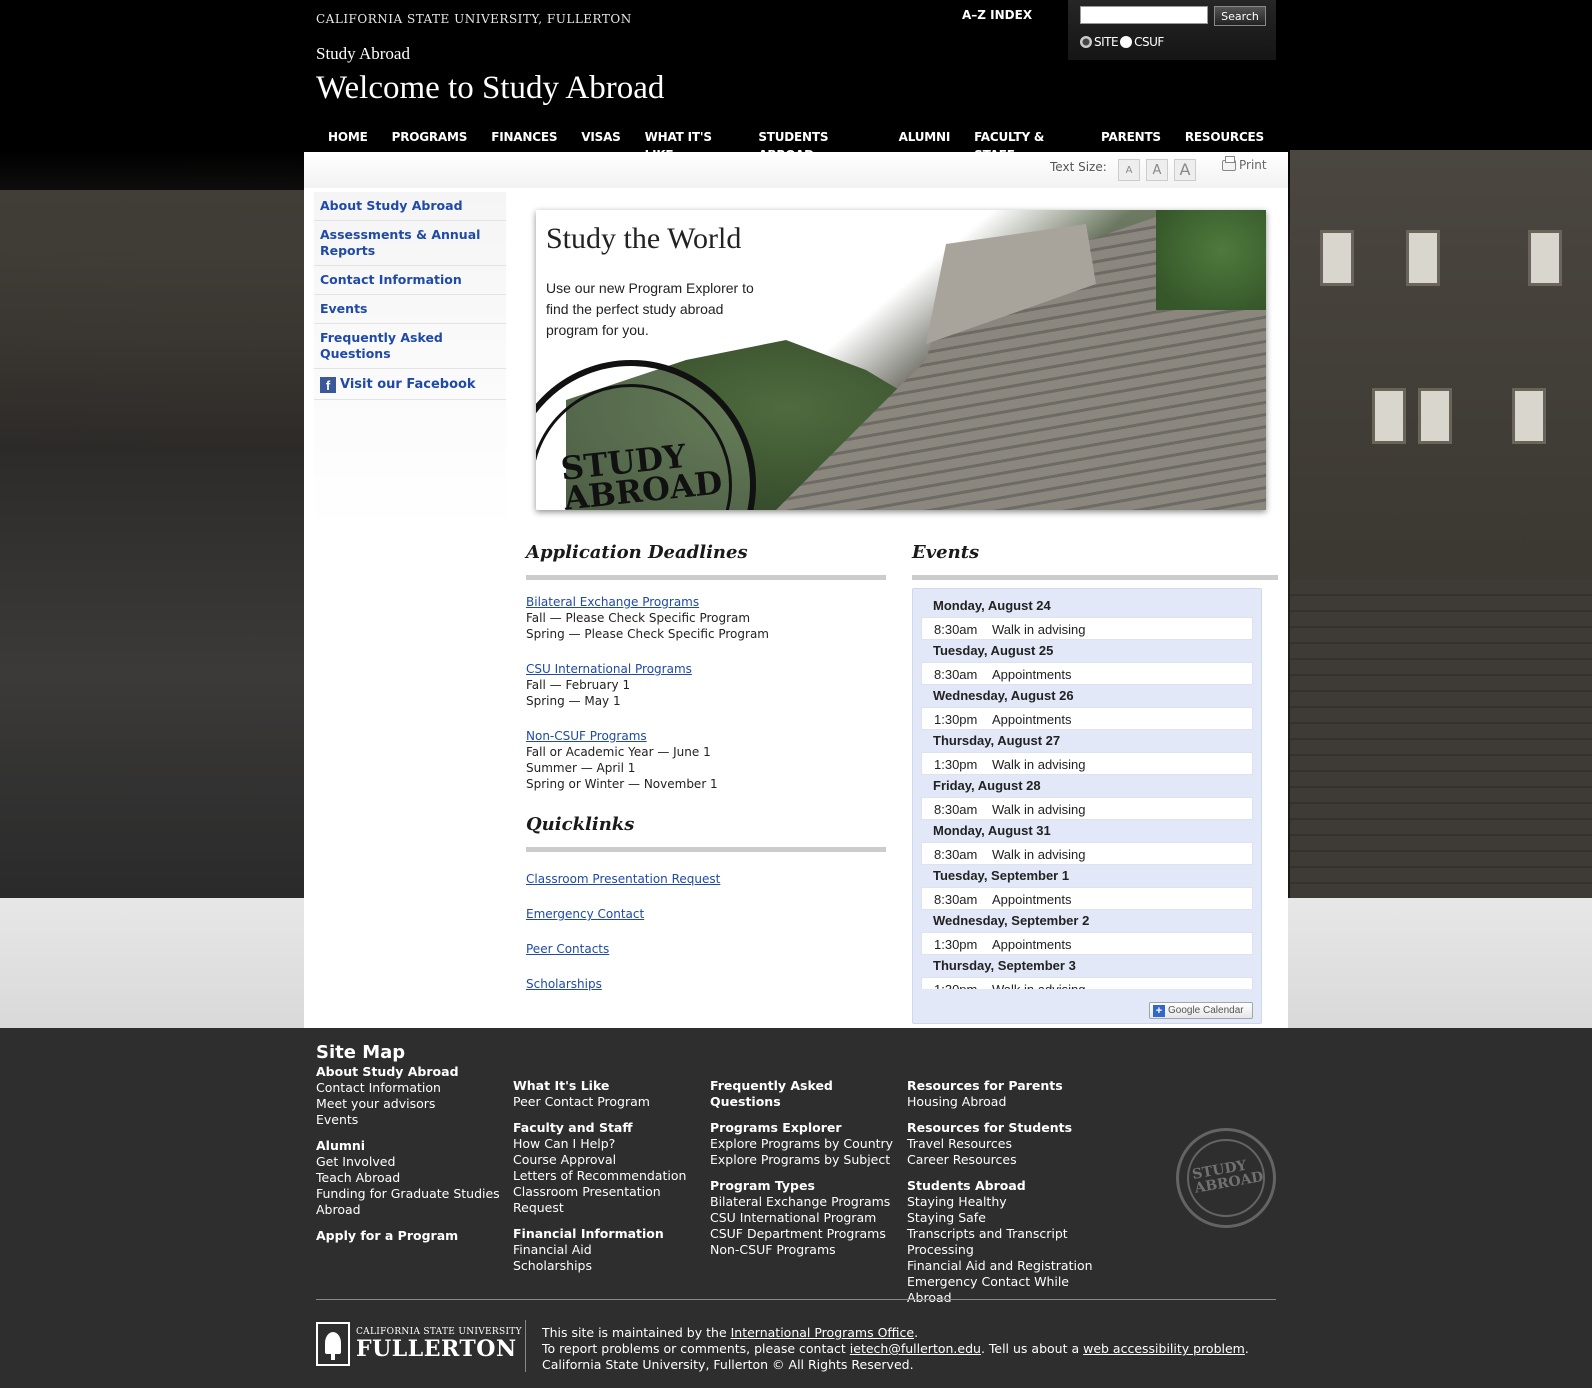 The width and height of the screenshot is (1592, 1388). What do you see at coordinates (1004, 1144) in the screenshot?
I see `sitemap-link: Travel Resources` at bounding box center [1004, 1144].